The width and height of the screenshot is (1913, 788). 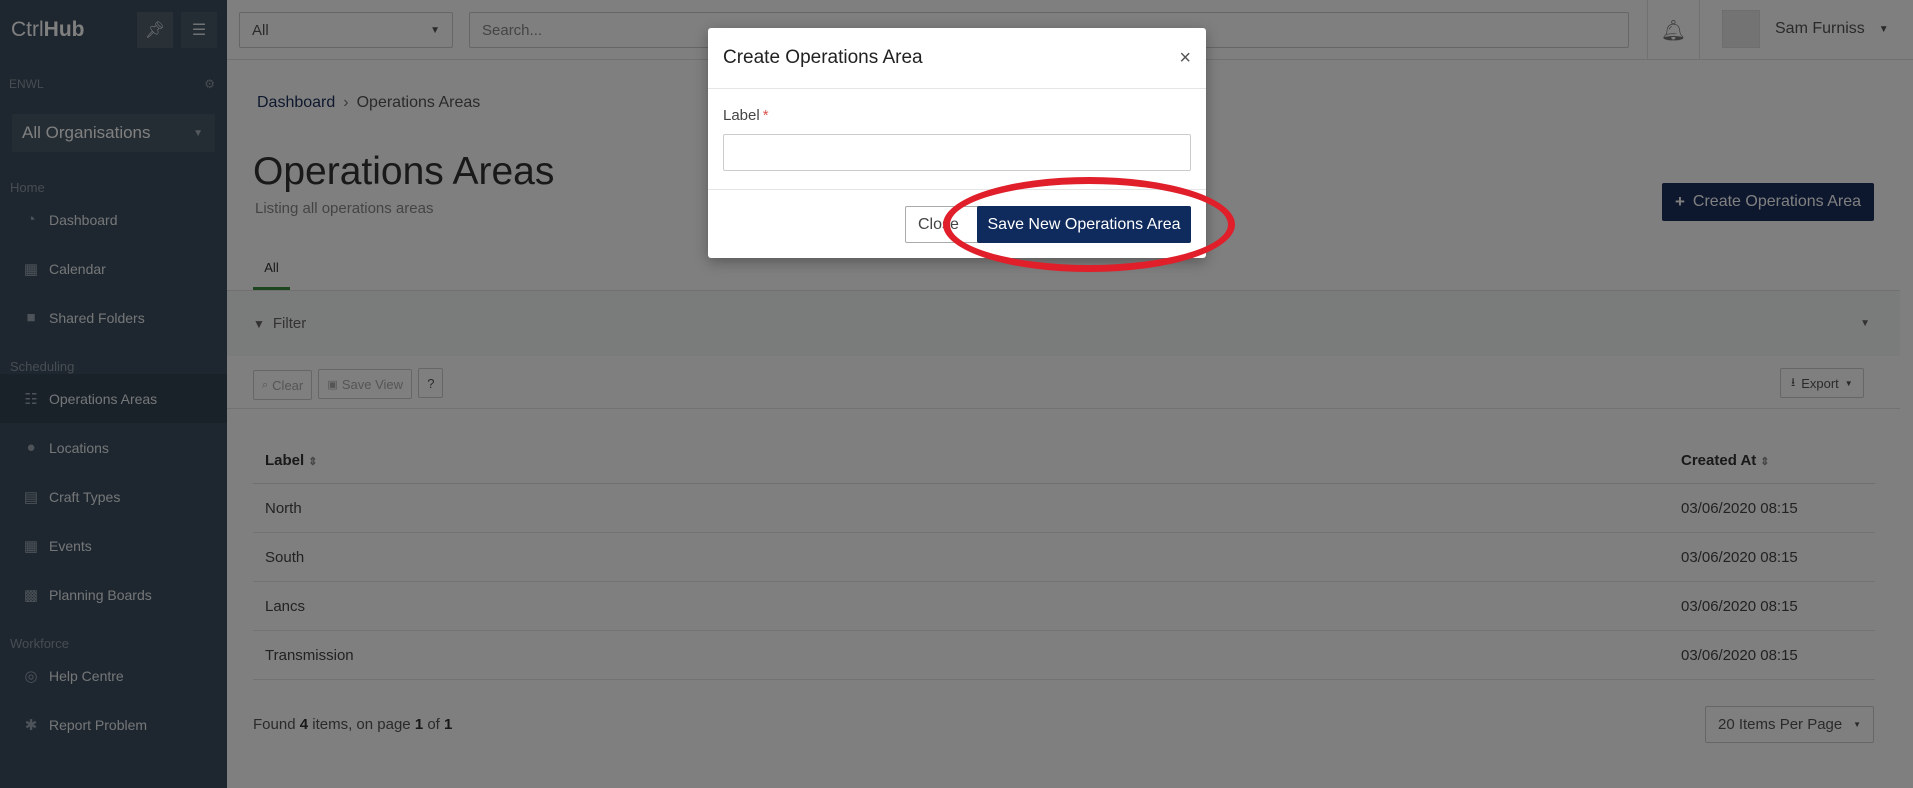 I want to click on required-marker: *, so click(x=765, y=115).